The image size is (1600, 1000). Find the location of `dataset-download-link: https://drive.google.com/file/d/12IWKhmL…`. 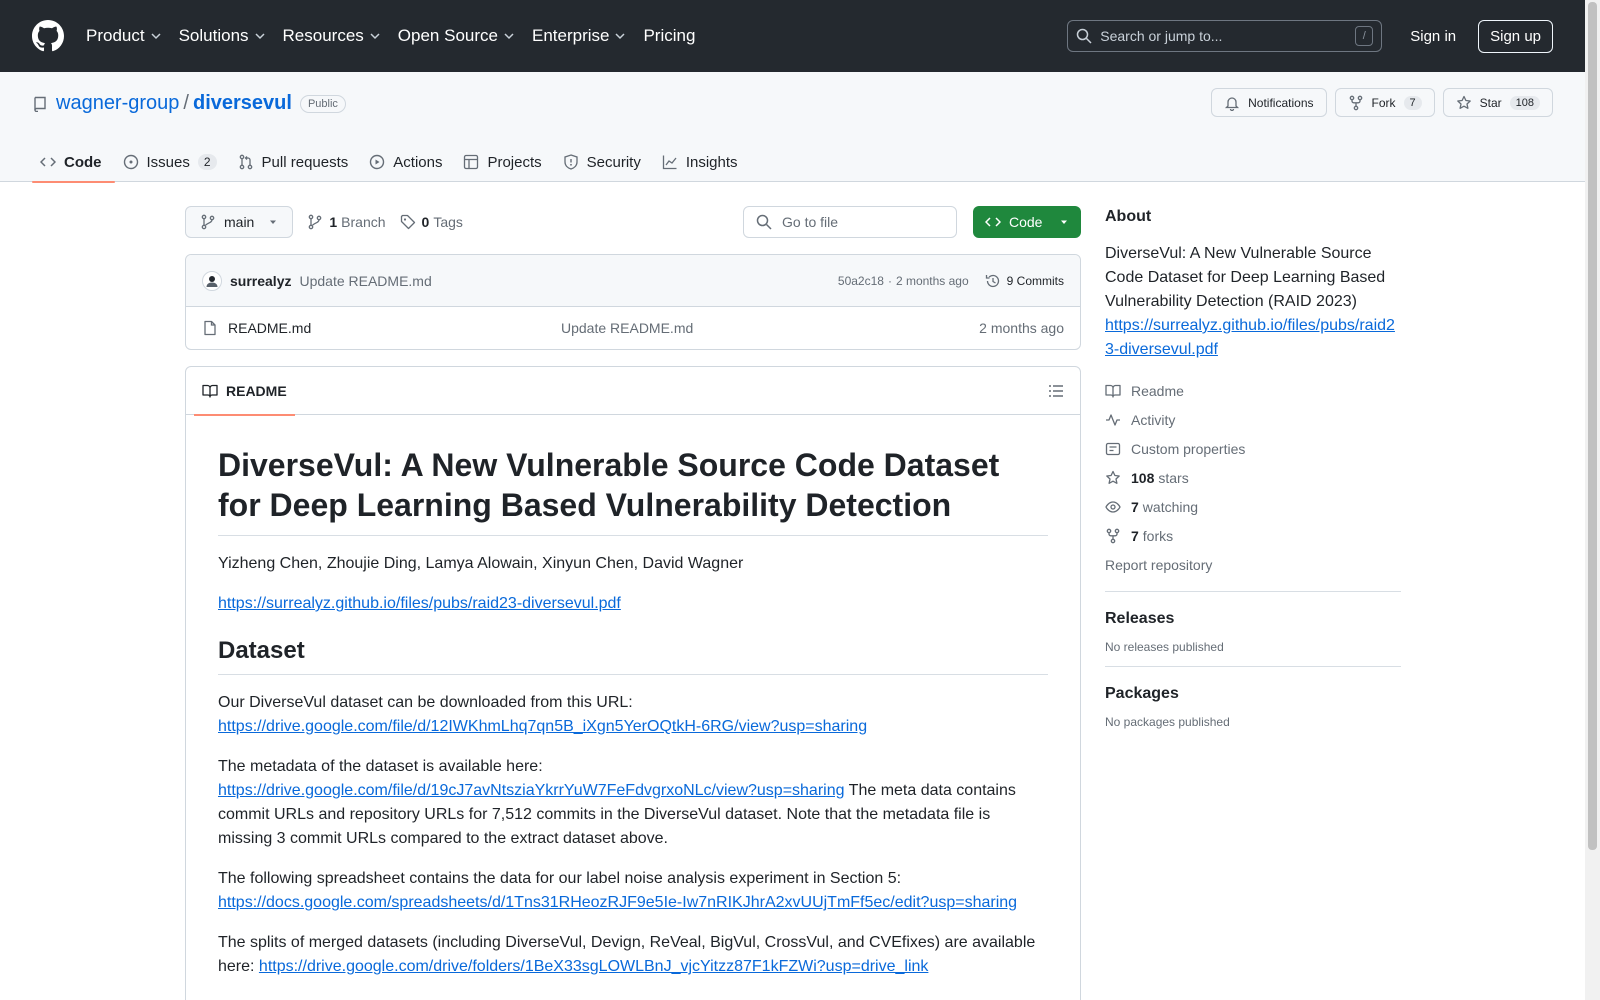

dataset-download-link: https://drive.google.com/file/d/12IWKhmL… is located at coordinates (542, 726).